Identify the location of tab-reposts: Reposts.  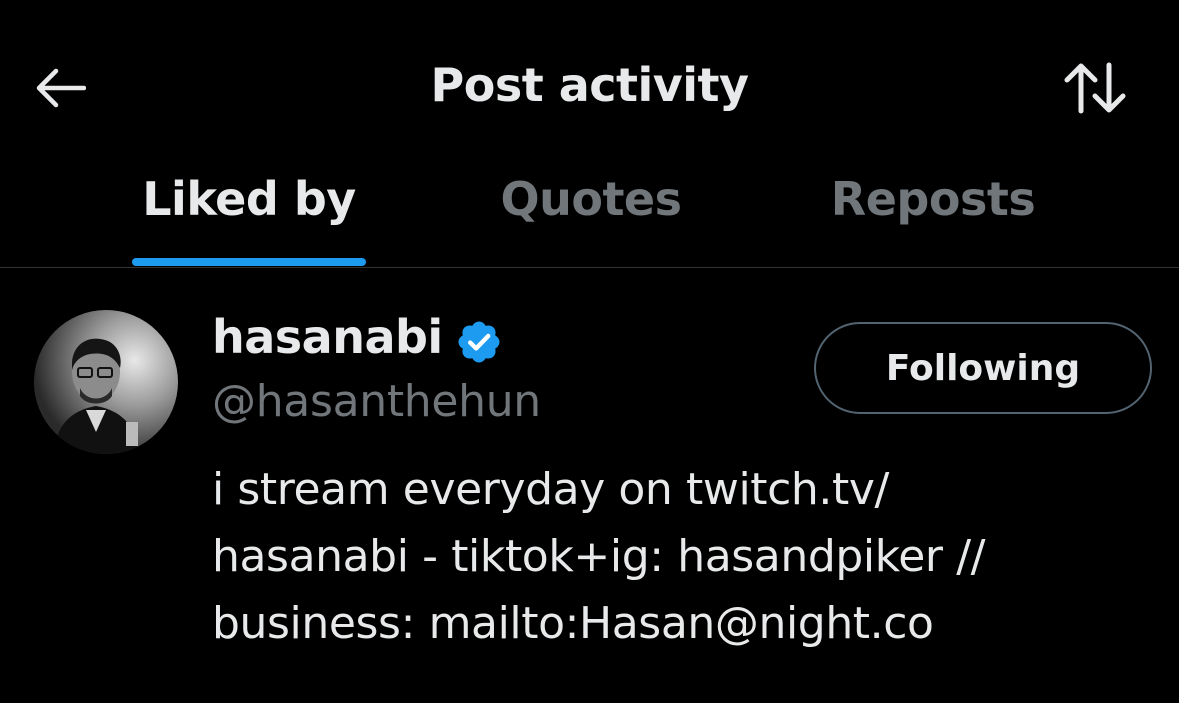
(933, 220).